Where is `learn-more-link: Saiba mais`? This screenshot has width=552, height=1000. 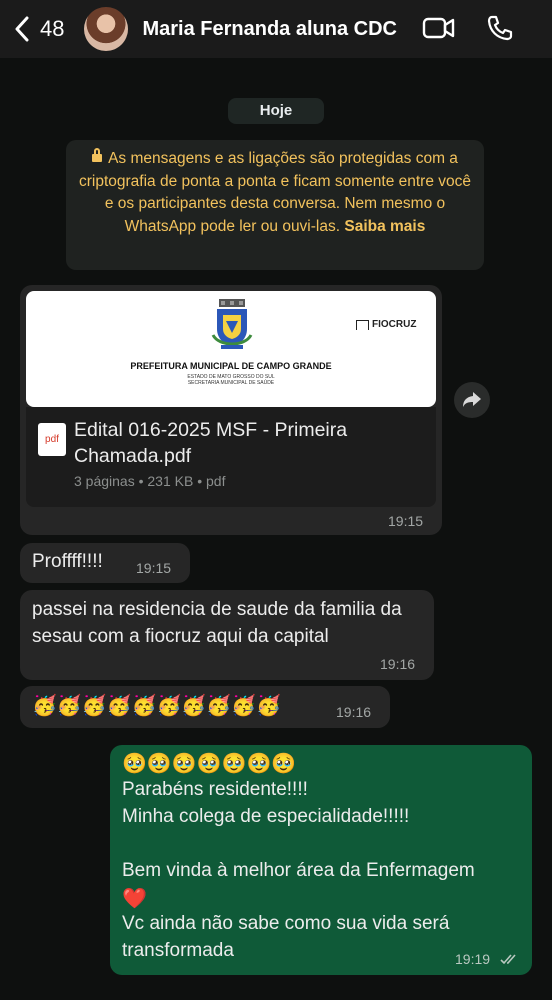
learn-more-link: Saiba mais is located at coordinates (384, 226).